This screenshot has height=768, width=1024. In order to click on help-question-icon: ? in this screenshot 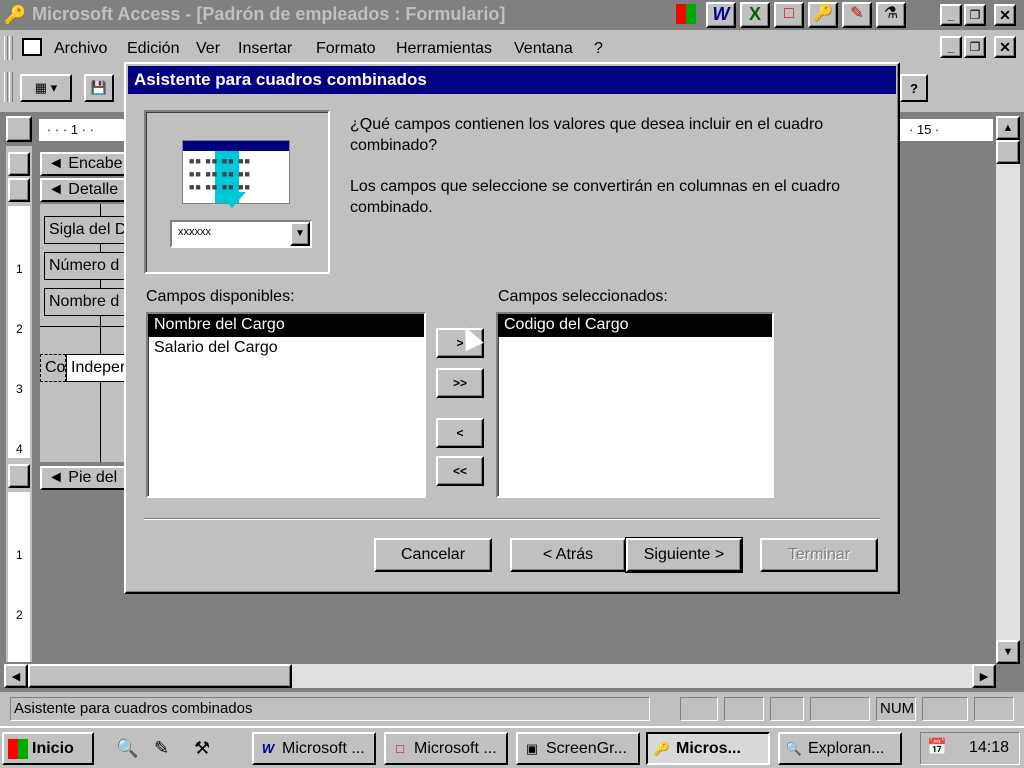, I will do `click(914, 88)`.